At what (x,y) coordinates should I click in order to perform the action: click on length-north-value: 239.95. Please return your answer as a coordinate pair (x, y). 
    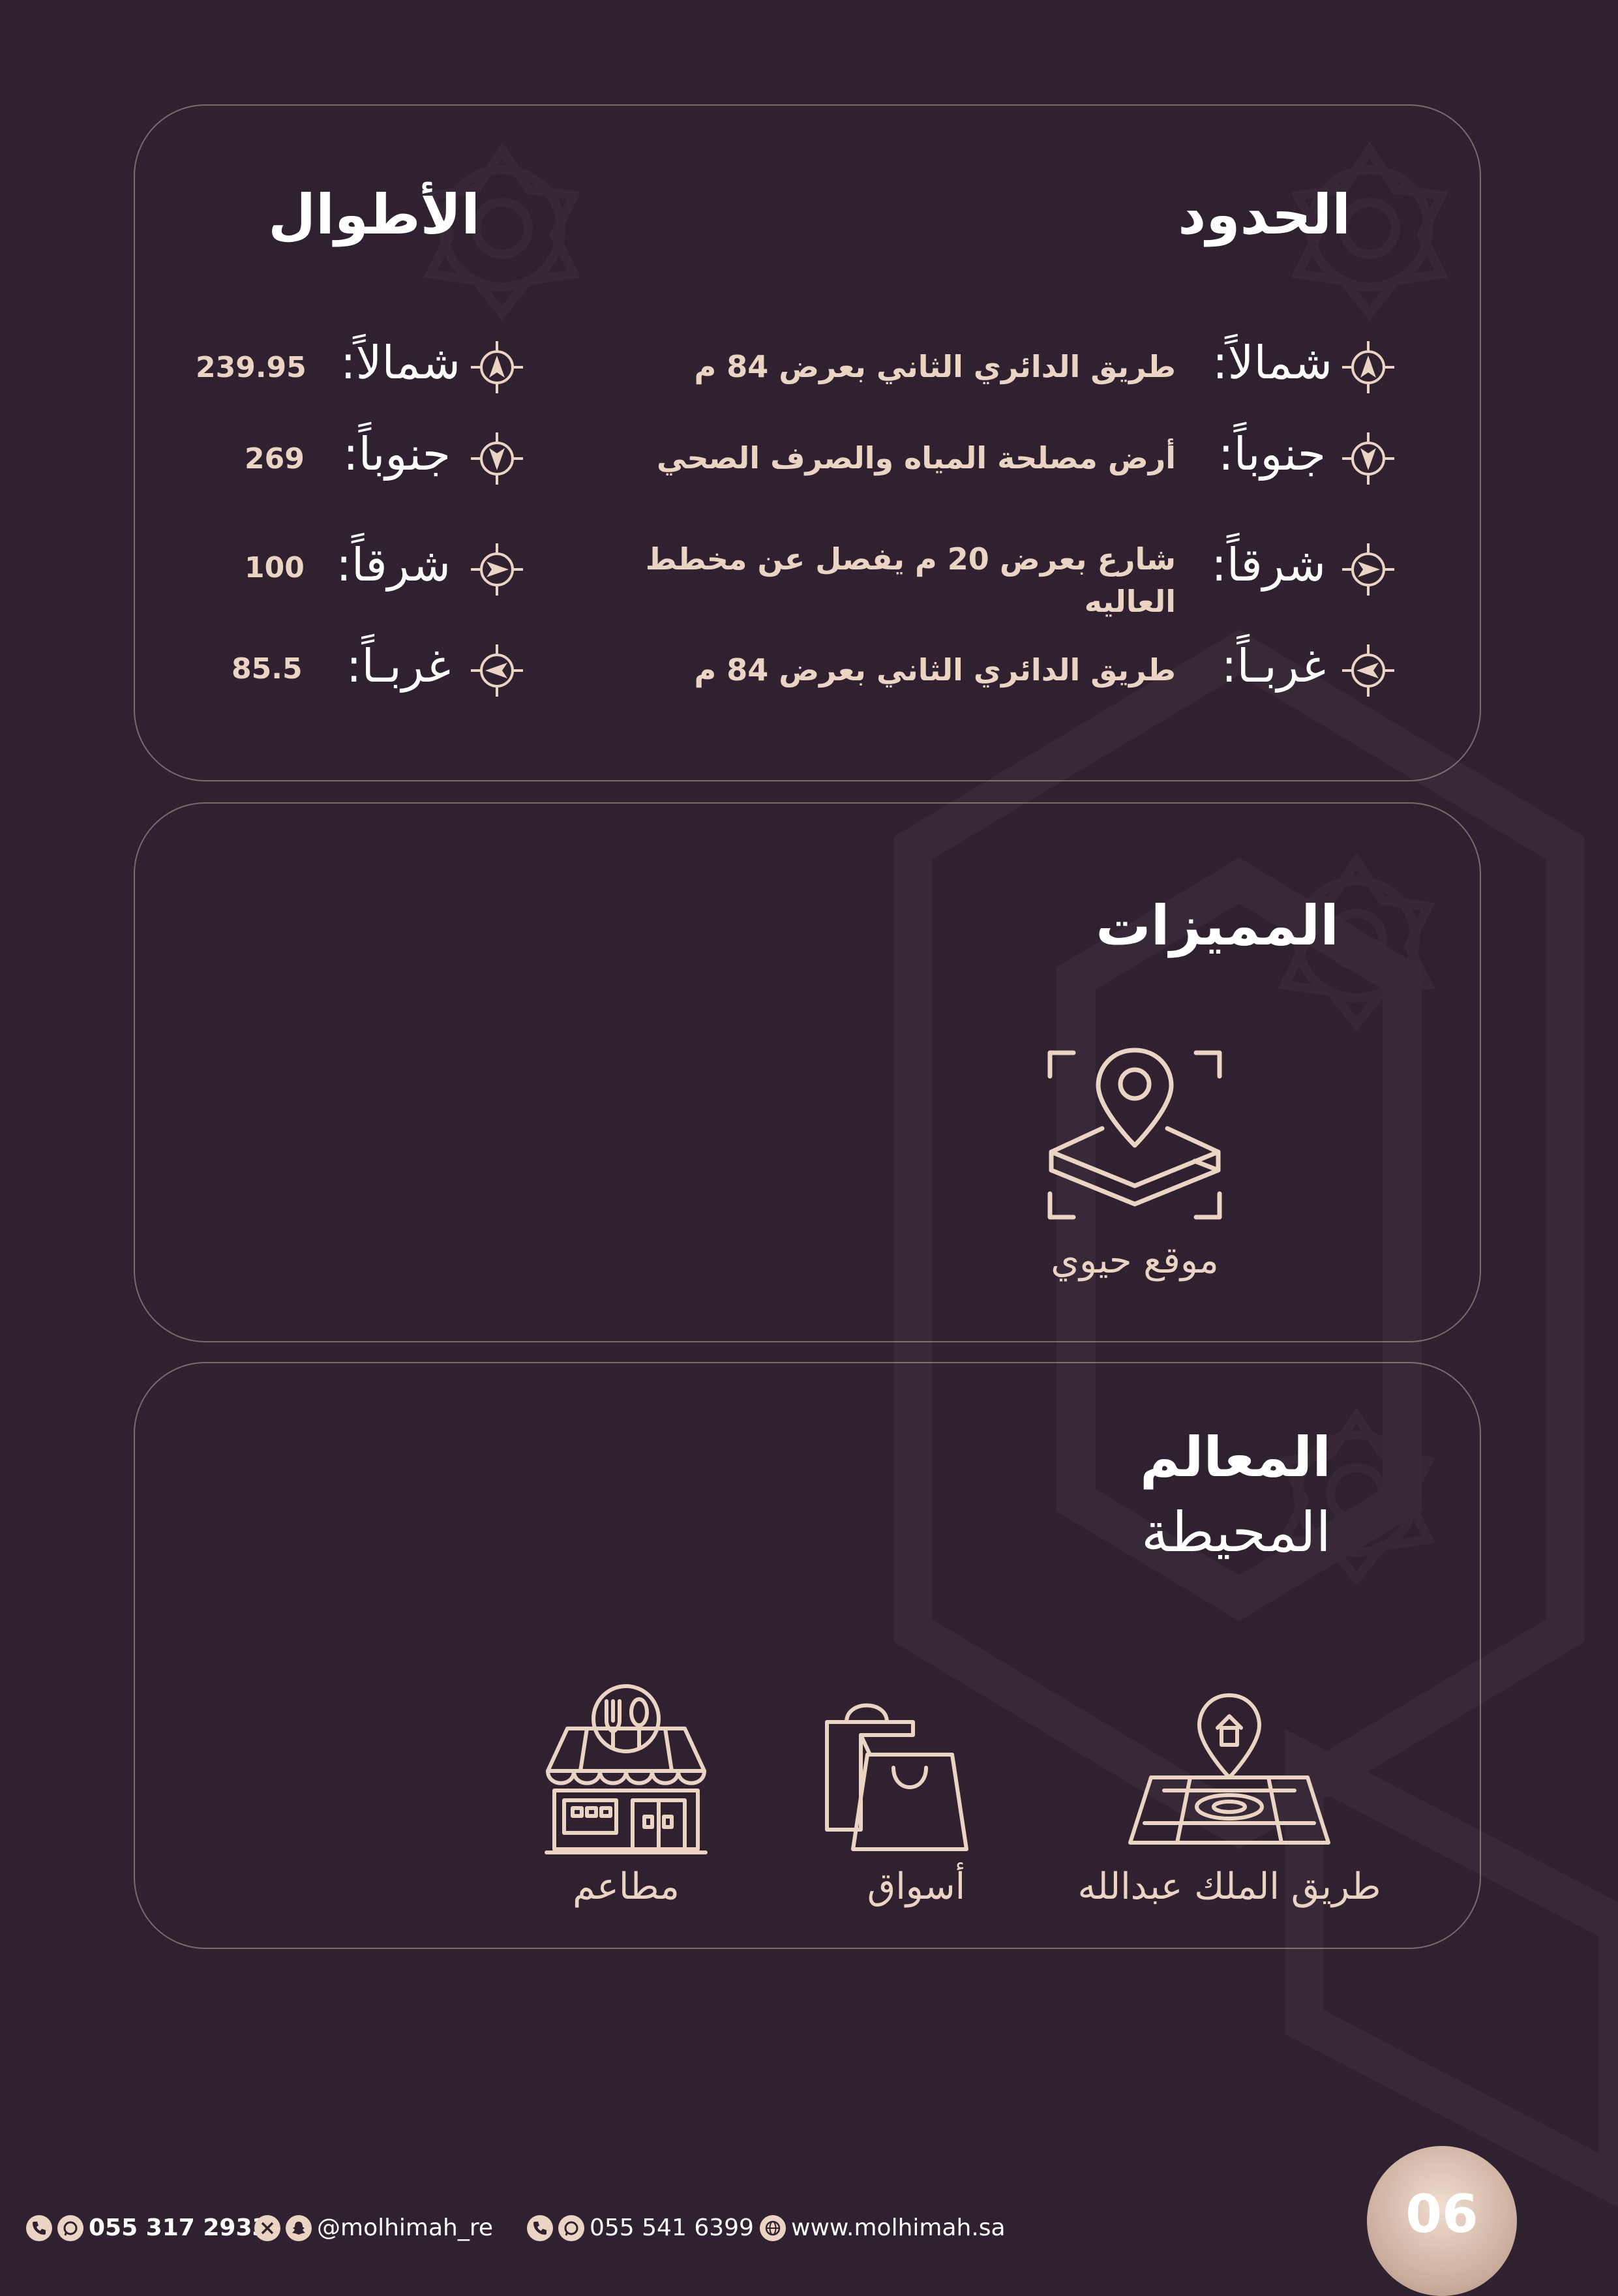
    Looking at the image, I should click on (251, 367).